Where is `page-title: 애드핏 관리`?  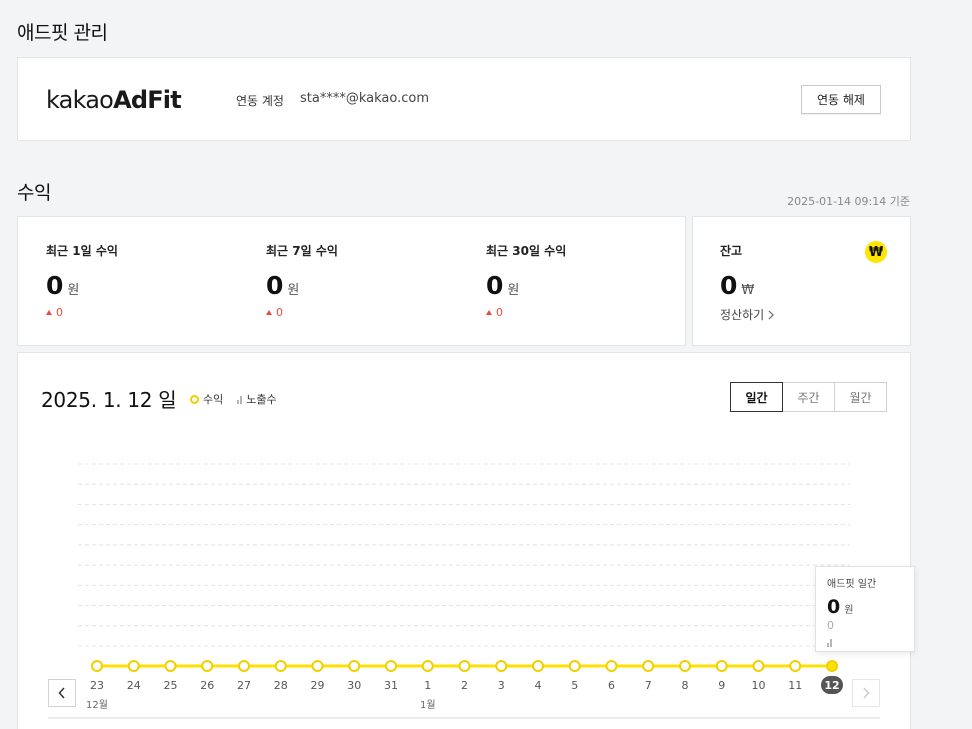
page-title: 애드핏 관리 is located at coordinates (62, 33).